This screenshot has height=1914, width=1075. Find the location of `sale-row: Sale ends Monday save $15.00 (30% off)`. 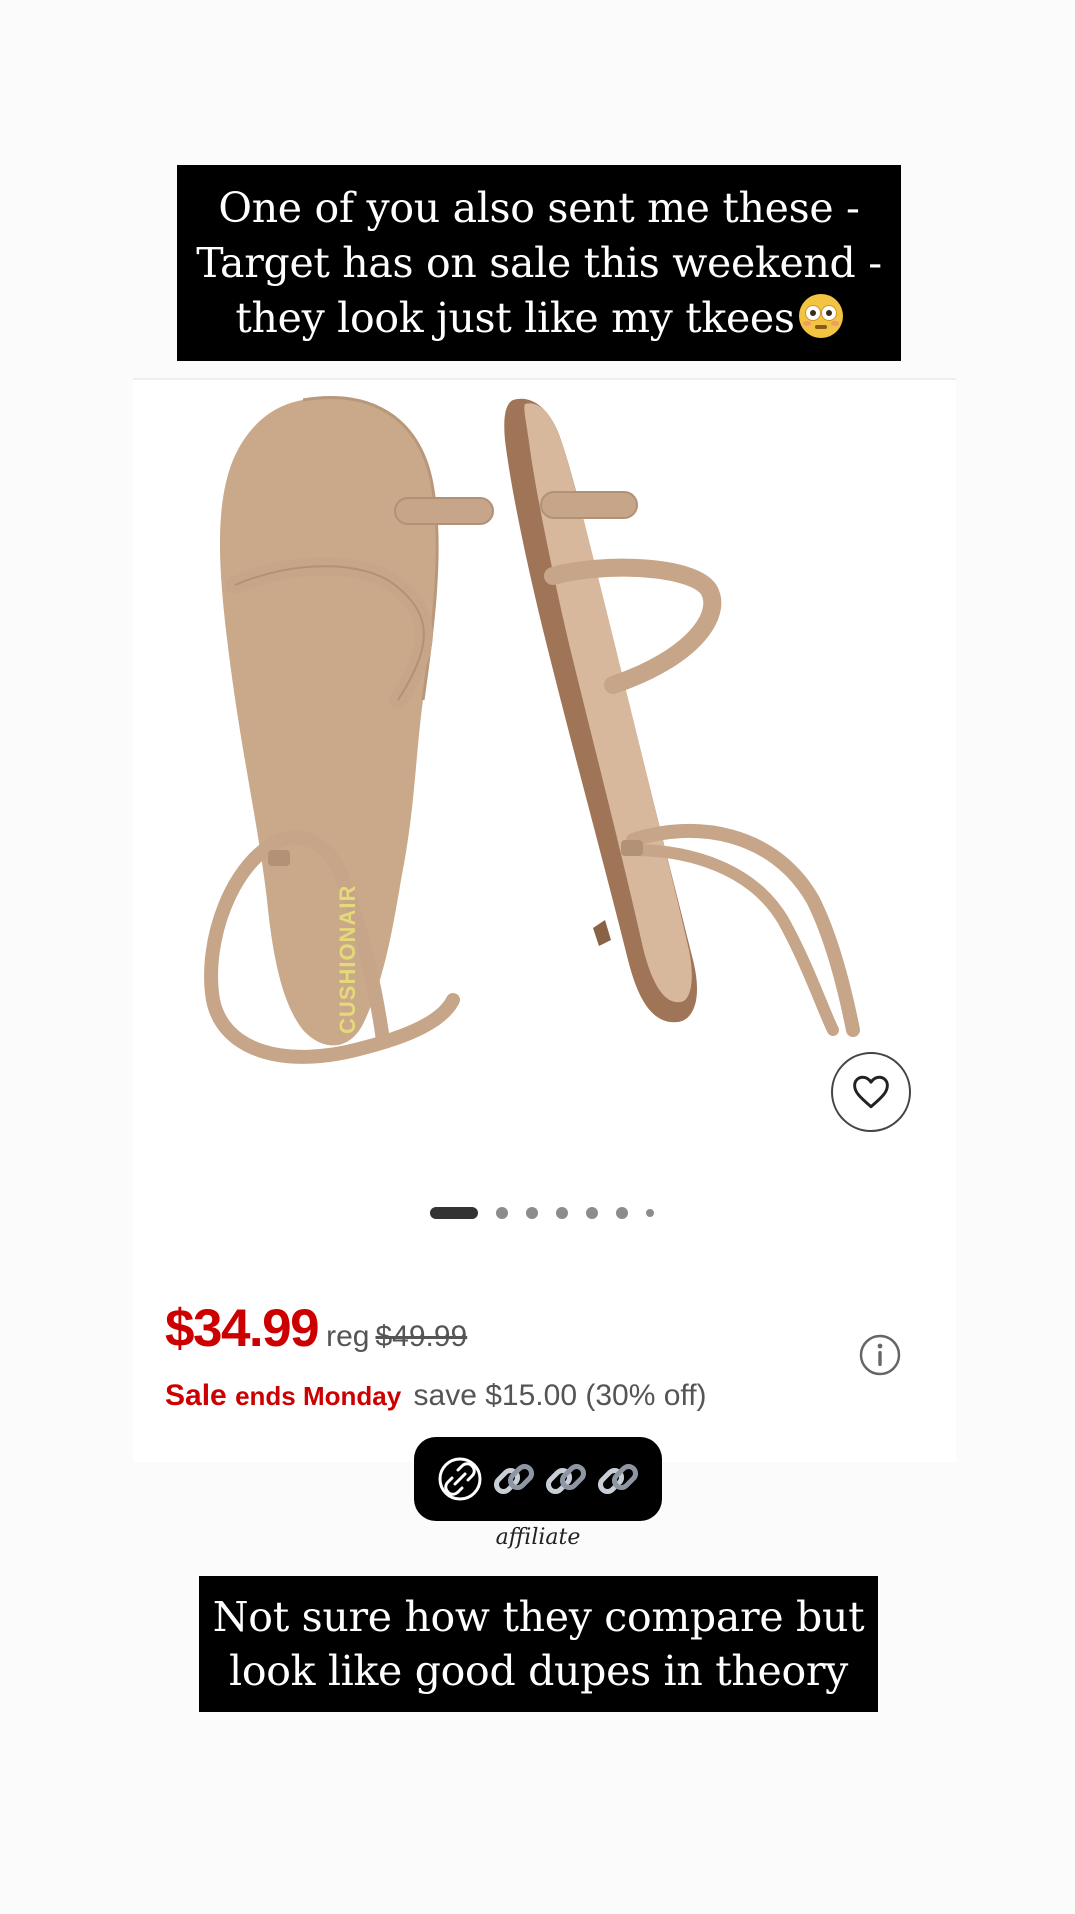

sale-row: Sale ends Monday save $15.00 (30% off) is located at coordinates (436, 1396).